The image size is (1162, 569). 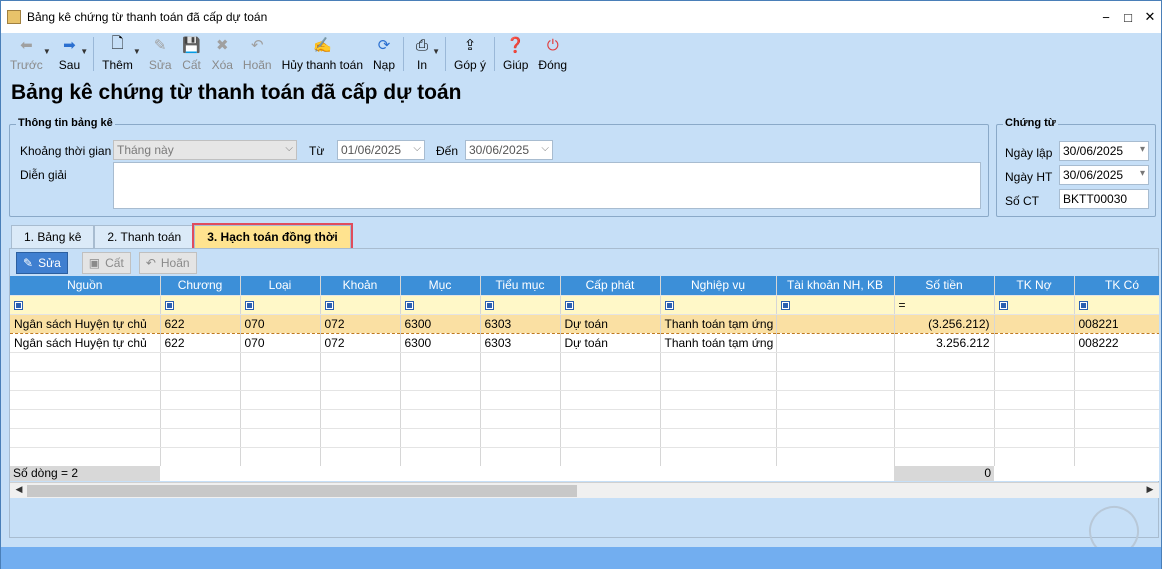 I want to click on scroll-thumb, so click(x=302, y=491).